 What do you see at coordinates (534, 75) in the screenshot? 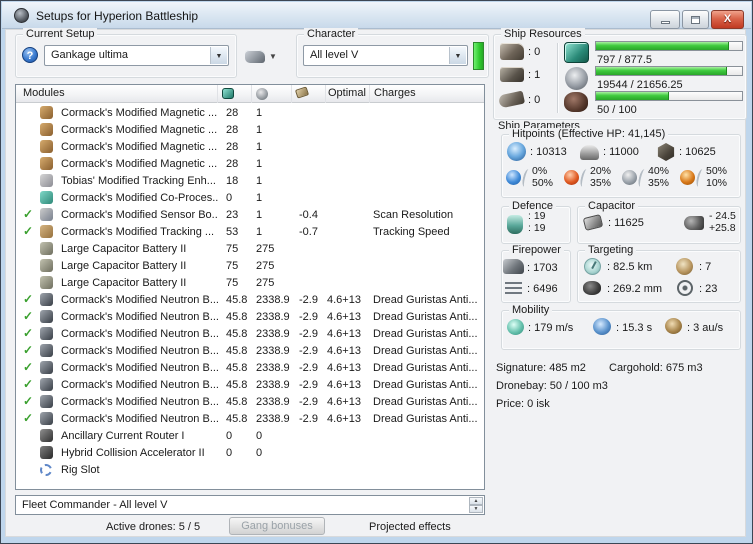
I see `launcher-hardpoints-value: : 1` at bounding box center [534, 75].